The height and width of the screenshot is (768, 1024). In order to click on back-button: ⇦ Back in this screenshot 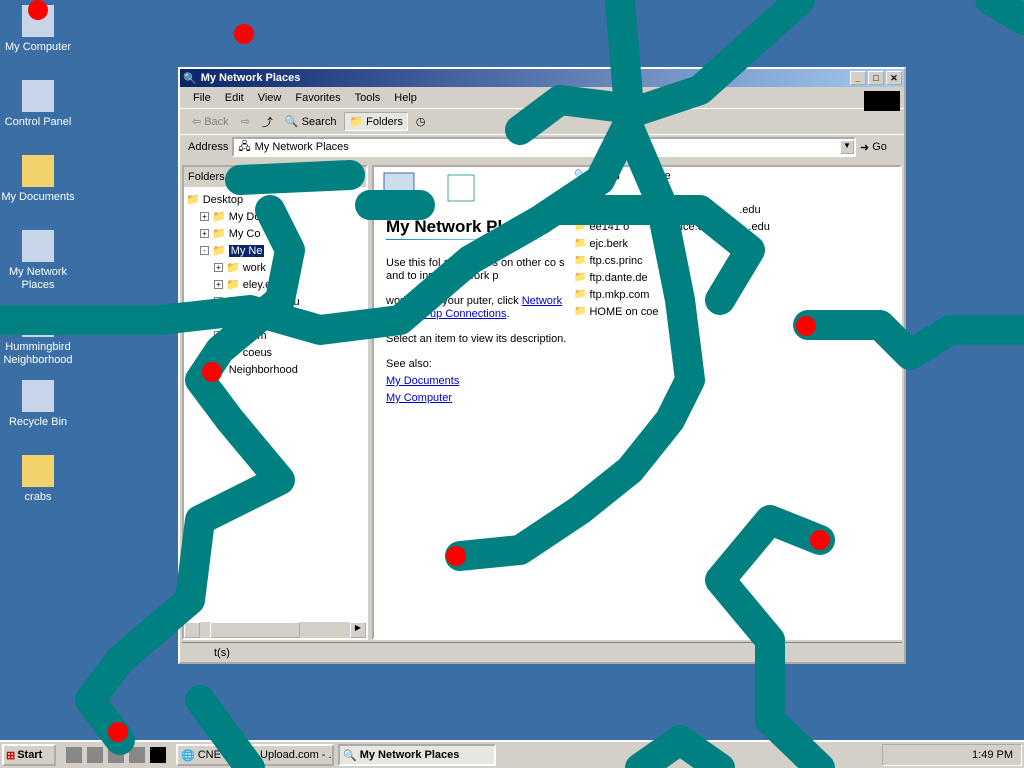, I will do `click(210, 121)`.